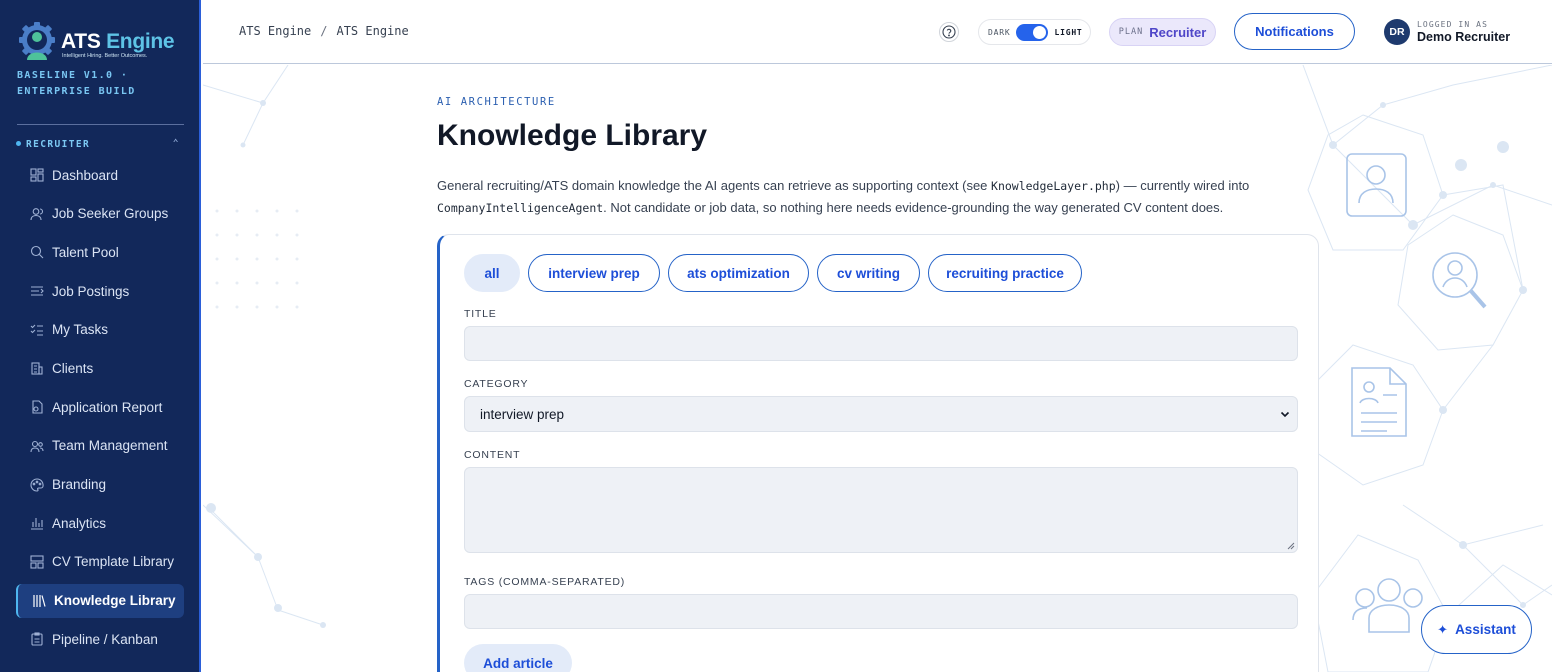  What do you see at coordinates (100, 145) in the screenshot?
I see `sidebar-section-recruiter: RECRUITER ⌃` at bounding box center [100, 145].